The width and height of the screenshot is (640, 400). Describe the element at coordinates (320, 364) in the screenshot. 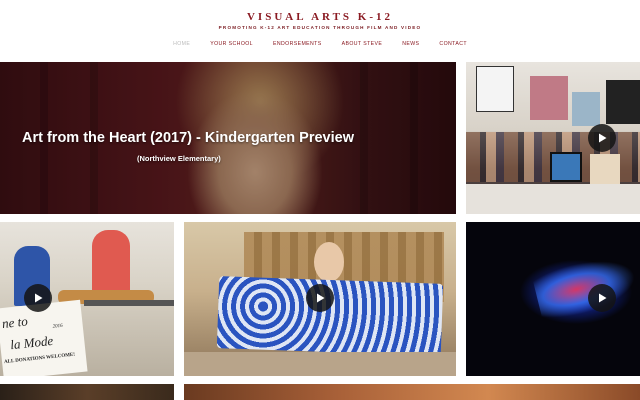

I see `floor` at that location.